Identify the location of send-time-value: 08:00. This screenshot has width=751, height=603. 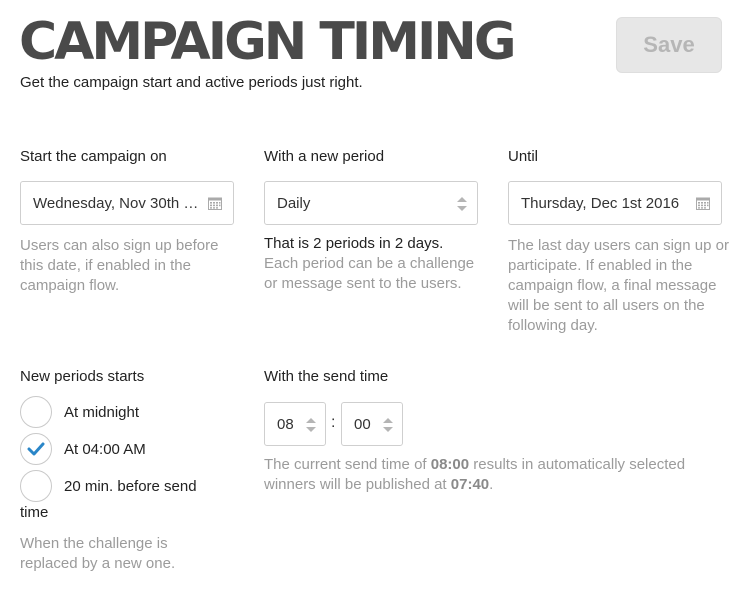
(450, 464).